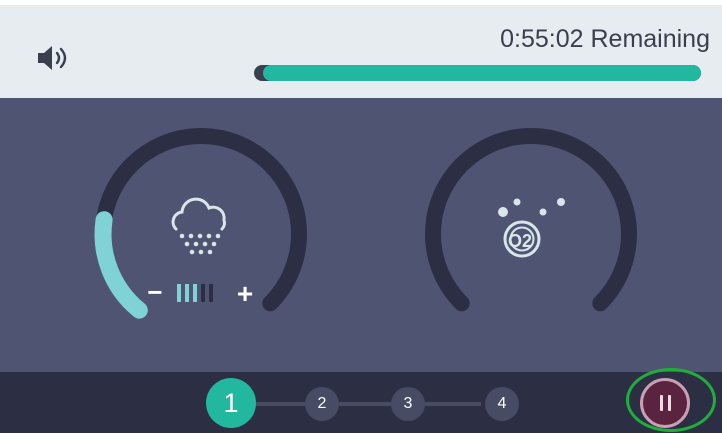 Image resolution: width=722 pixels, height=433 pixels. Describe the element at coordinates (481, 73) in the screenshot. I see `progress-fill` at that location.